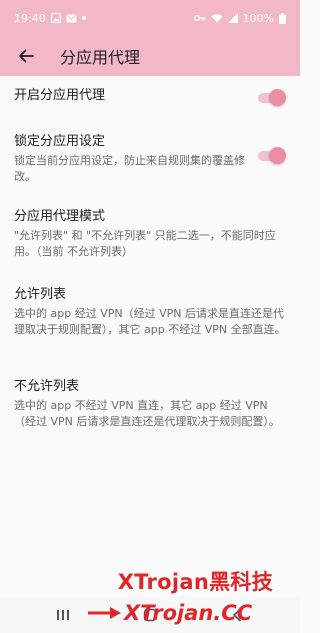  Describe the element at coordinates (60, 216) in the screenshot. I see `setting-title: 分应用代理模式` at that location.